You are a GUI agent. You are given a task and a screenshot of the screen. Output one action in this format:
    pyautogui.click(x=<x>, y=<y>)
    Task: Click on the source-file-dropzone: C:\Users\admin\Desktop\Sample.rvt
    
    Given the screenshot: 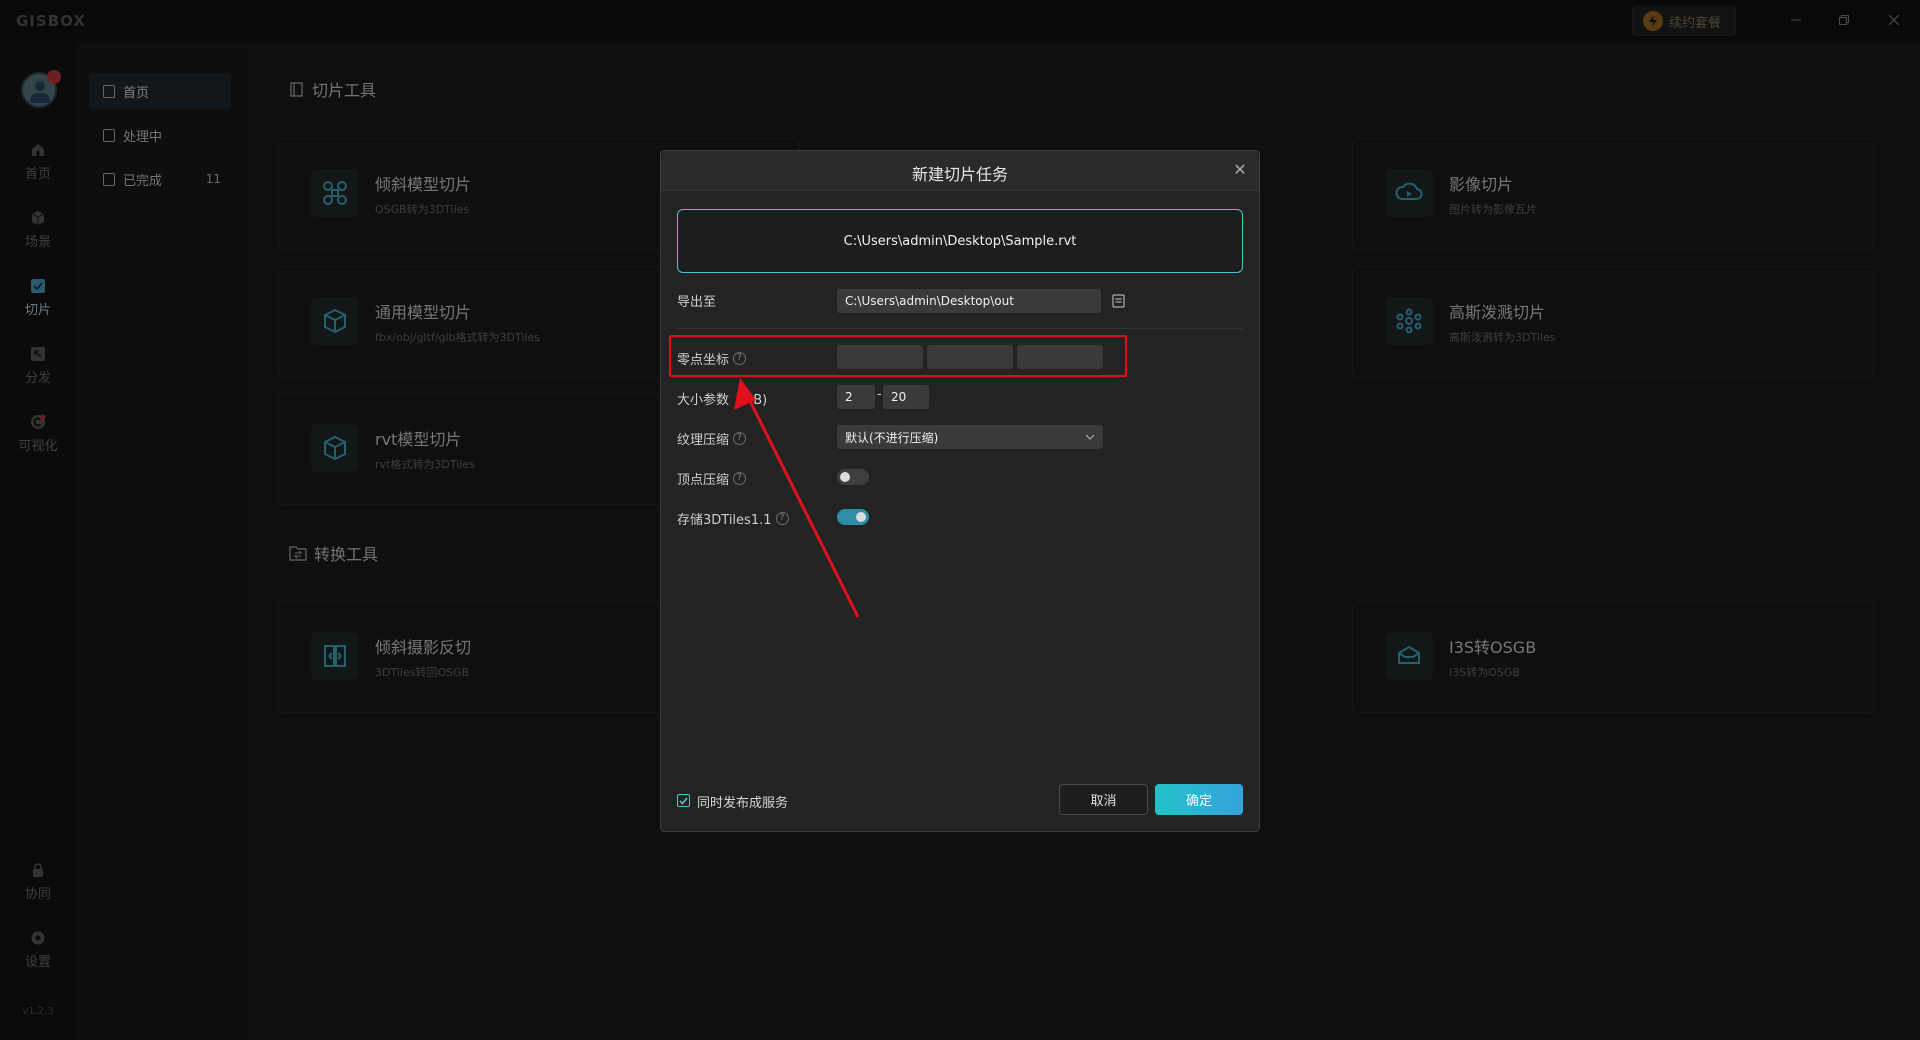 What is the action you would take?
    pyautogui.click(x=960, y=241)
    